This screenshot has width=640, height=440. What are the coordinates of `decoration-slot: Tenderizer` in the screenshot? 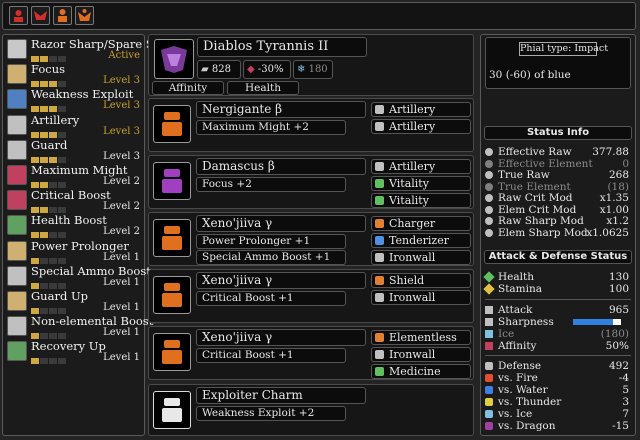 It's located at (421, 240).